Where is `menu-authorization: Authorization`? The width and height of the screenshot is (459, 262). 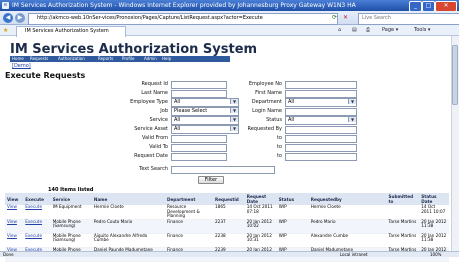
menu-authorization: Authorization is located at coordinates (71, 59).